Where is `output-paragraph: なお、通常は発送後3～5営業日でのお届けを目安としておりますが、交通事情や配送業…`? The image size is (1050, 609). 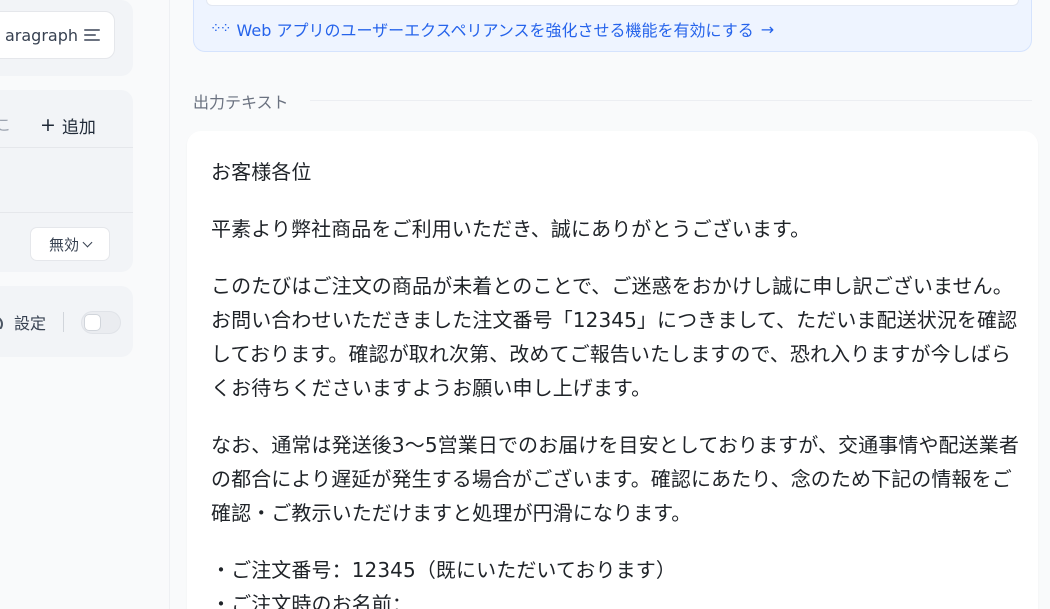
output-paragraph: なお、通常は発送後3～5営業日でのお届けを目安としておりますが、交通事情や配送業… is located at coordinates (615, 479).